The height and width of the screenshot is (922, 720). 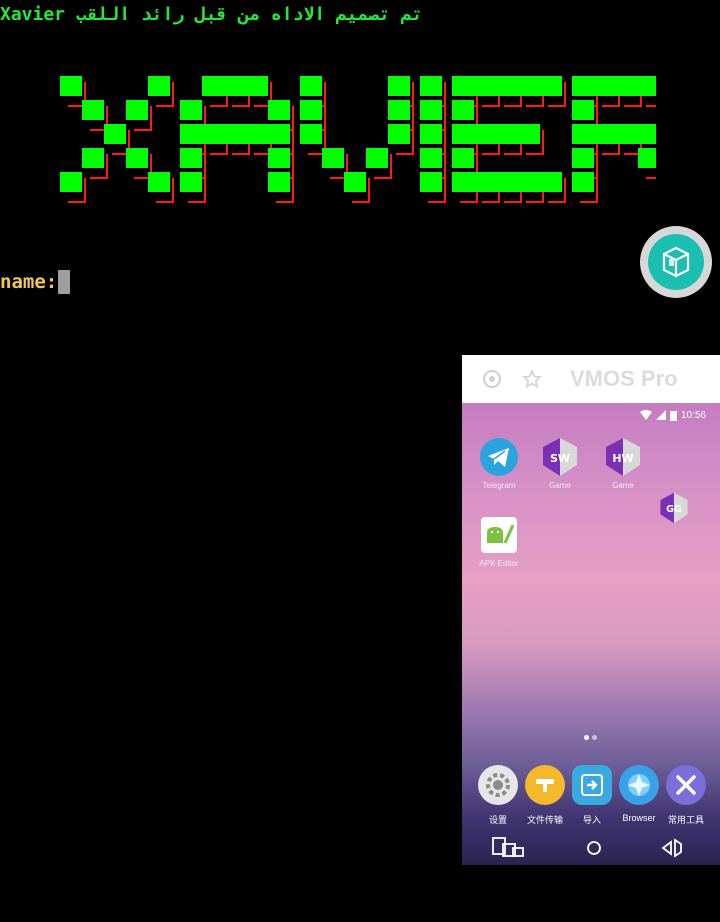 I want to click on xavier-ascii-banner, so click(x=358, y=139).